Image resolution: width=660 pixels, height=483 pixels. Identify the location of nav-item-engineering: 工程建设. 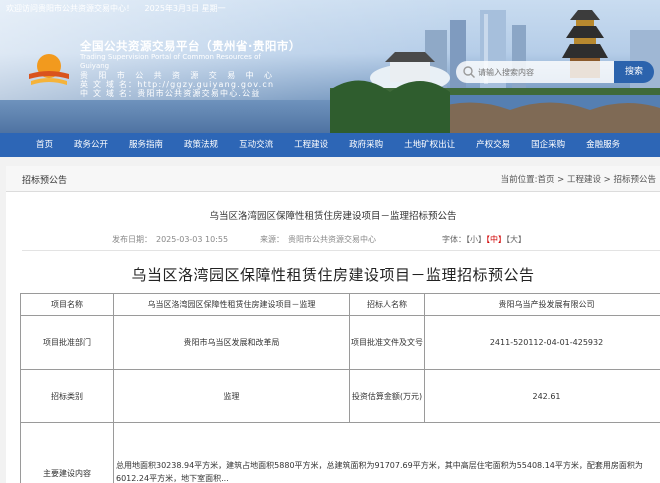
(311, 145).